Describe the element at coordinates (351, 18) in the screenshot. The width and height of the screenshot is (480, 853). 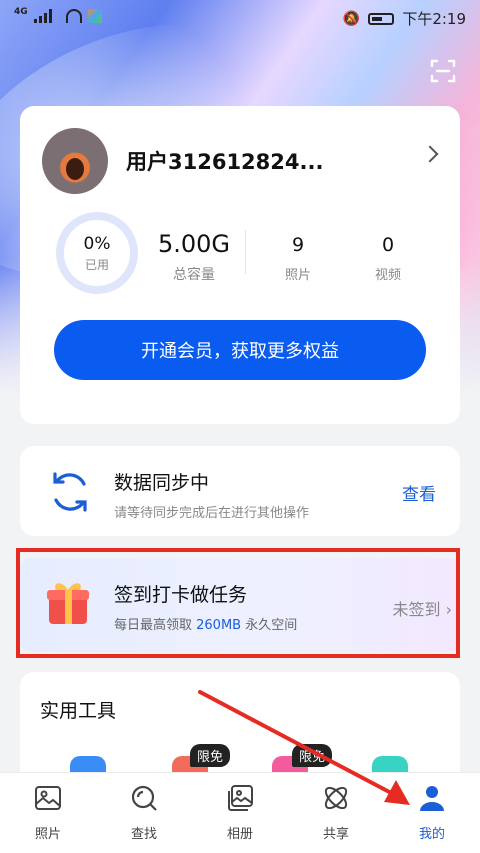
I see `mute-bell-icon: 🔕` at that location.